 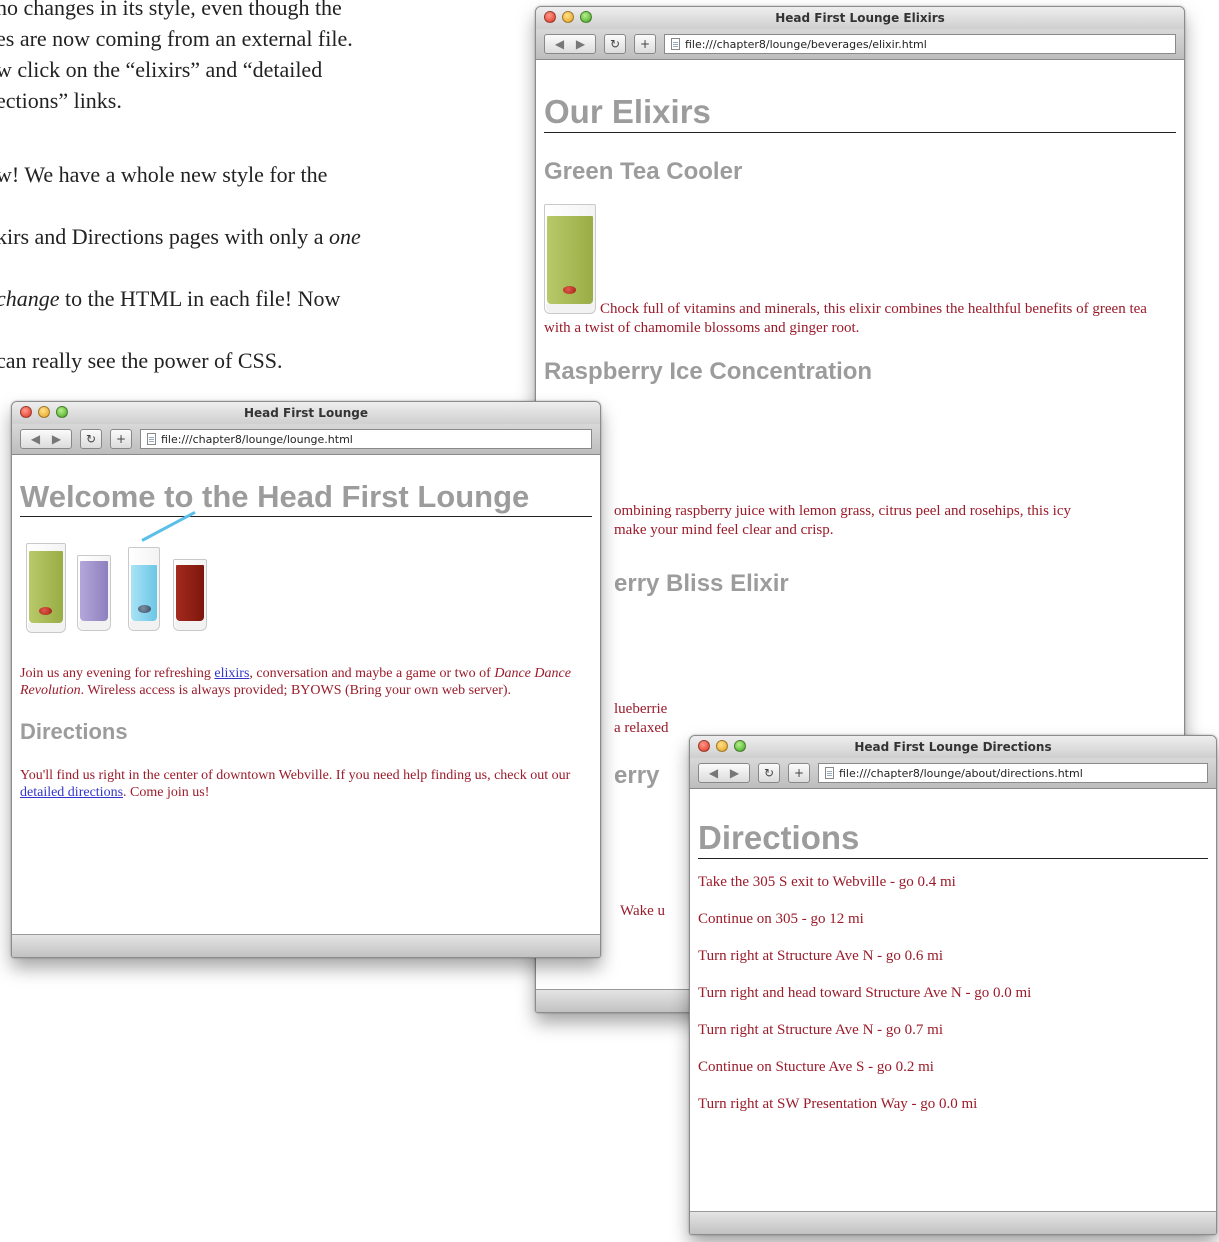 I want to click on raspberry-glass-image, so click(x=190, y=595).